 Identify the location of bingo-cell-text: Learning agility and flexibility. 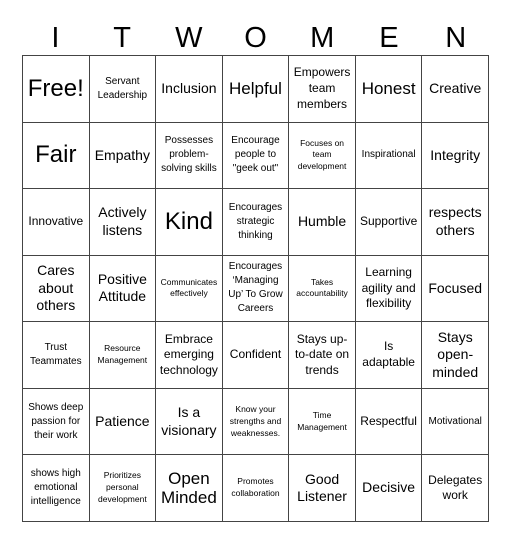
(388, 288).